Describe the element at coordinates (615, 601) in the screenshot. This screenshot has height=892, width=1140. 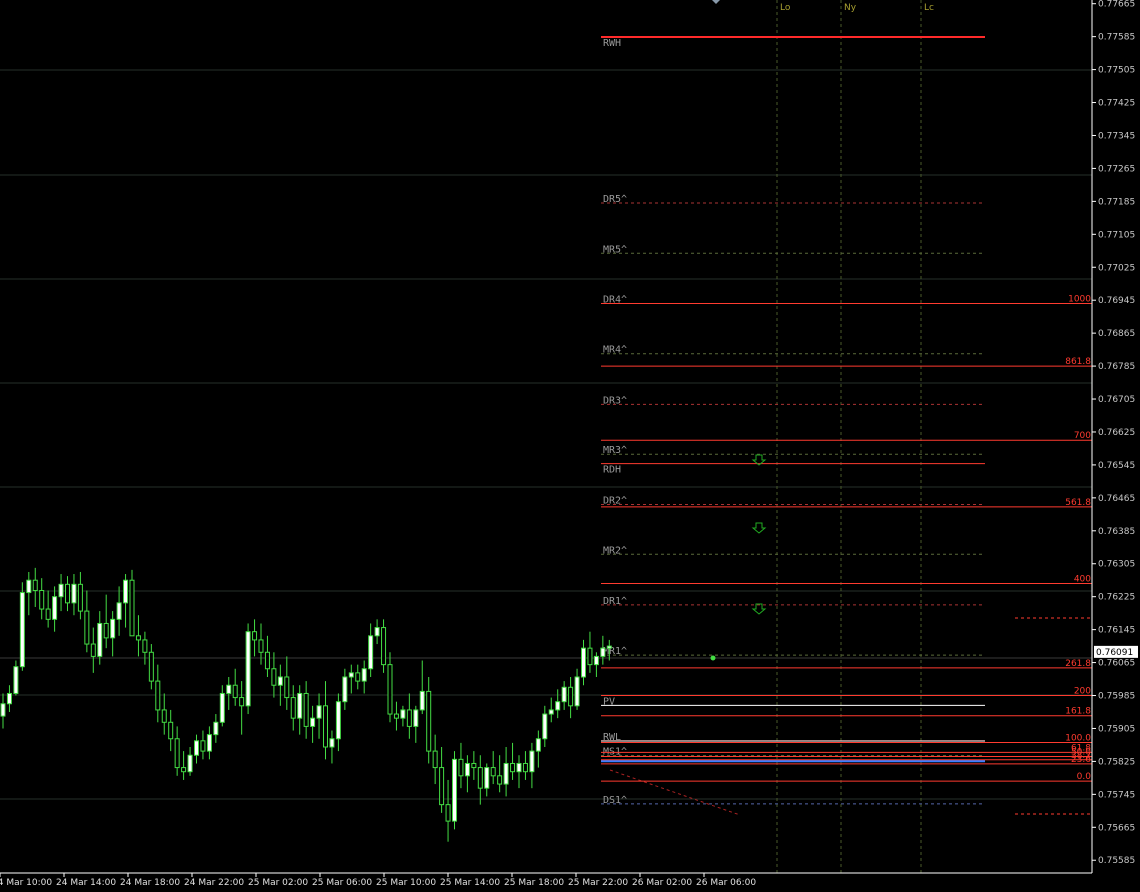
I see `level-label: DR1^` at that location.